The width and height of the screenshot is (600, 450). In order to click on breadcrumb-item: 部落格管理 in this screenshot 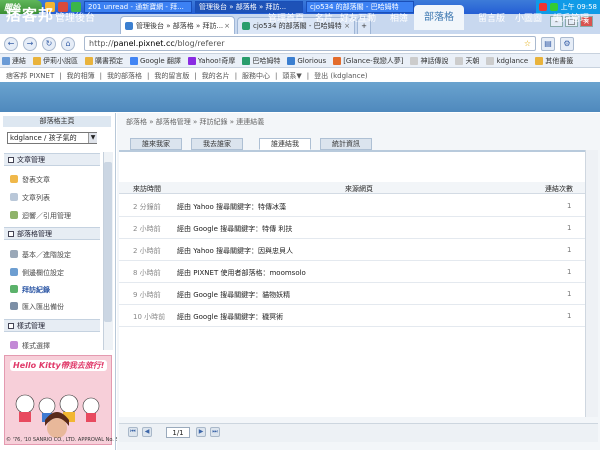, I will do `click(173, 122)`.